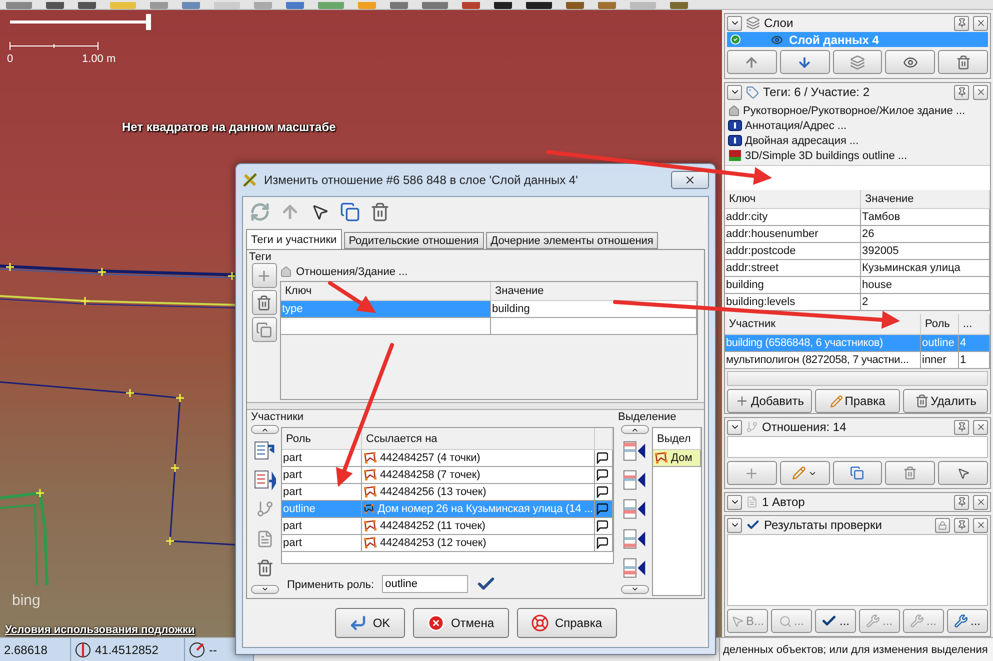 The height and width of the screenshot is (661, 993). What do you see at coordinates (265, 509) in the screenshot?
I see `branch-icon` at bounding box center [265, 509].